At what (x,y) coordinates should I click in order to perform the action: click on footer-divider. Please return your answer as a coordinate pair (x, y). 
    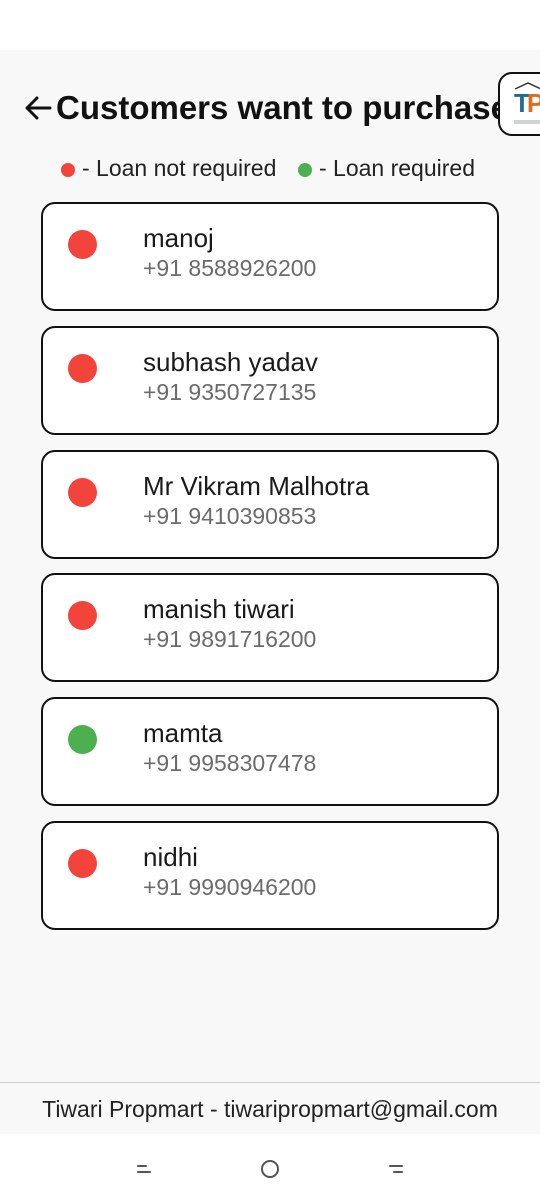
    Looking at the image, I should click on (270, 1082).